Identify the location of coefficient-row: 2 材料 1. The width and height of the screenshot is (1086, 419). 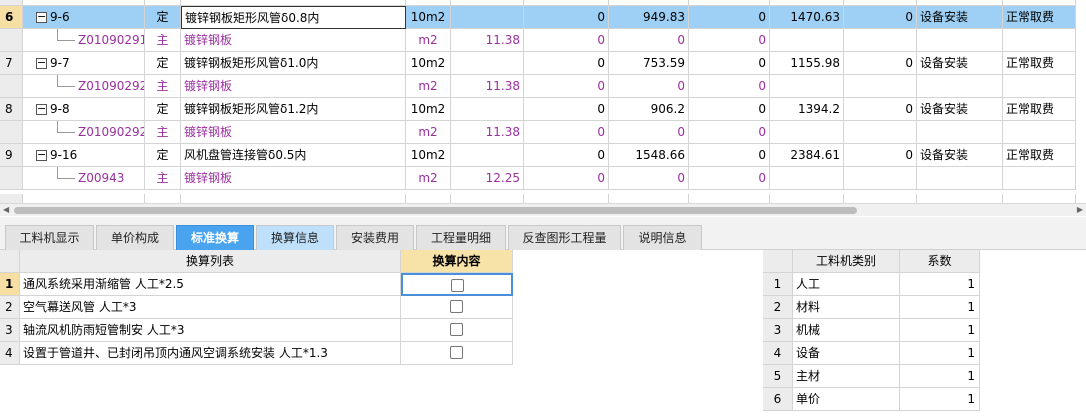
(871, 307).